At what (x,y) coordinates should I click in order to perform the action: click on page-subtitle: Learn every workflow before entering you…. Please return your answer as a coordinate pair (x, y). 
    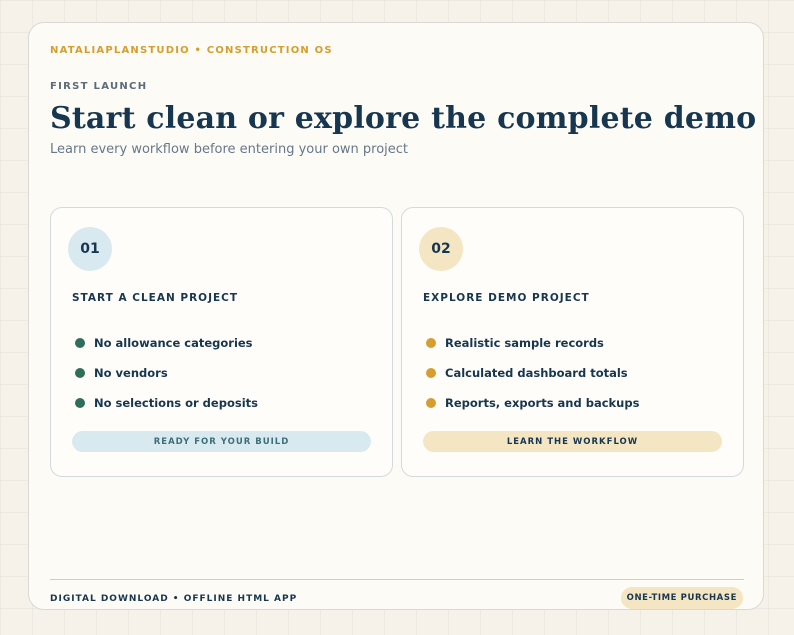
    Looking at the image, I should click on (229, 149).